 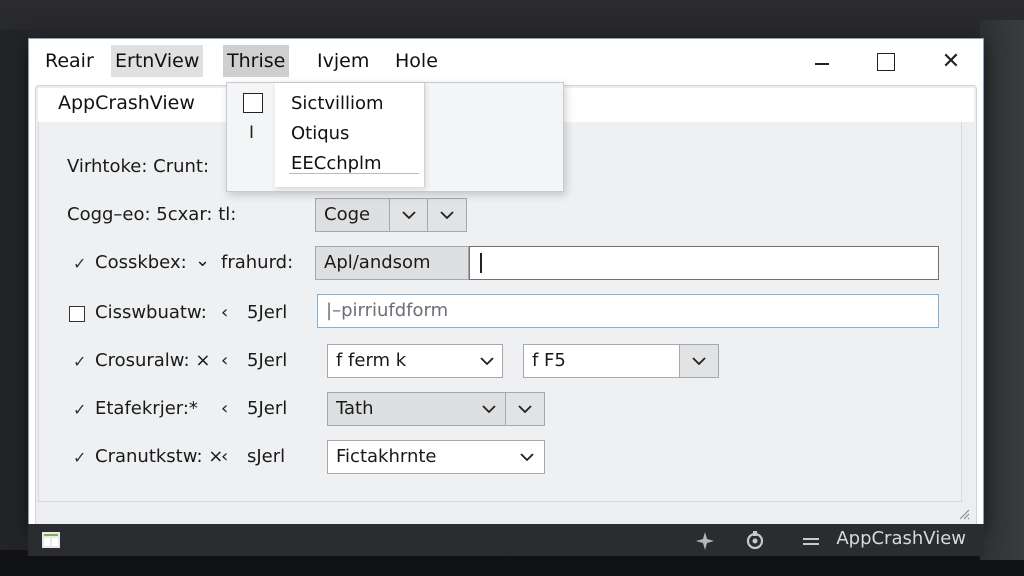 What do you see at coordinates (252, 133) in the screenshot?
I see `menu-marker-icon: I` at bounding box center [252, 133].